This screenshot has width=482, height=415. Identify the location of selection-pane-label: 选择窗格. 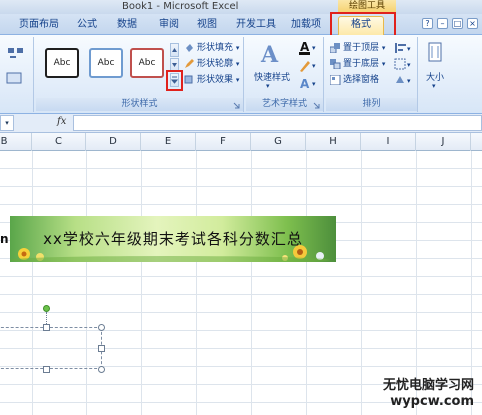
(361, 80).